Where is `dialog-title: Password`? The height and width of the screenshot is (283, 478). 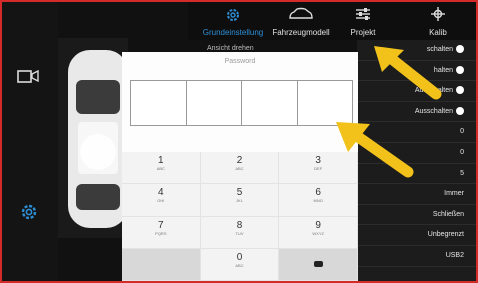
dialog-title: Password is located at coordinates (240, 61).